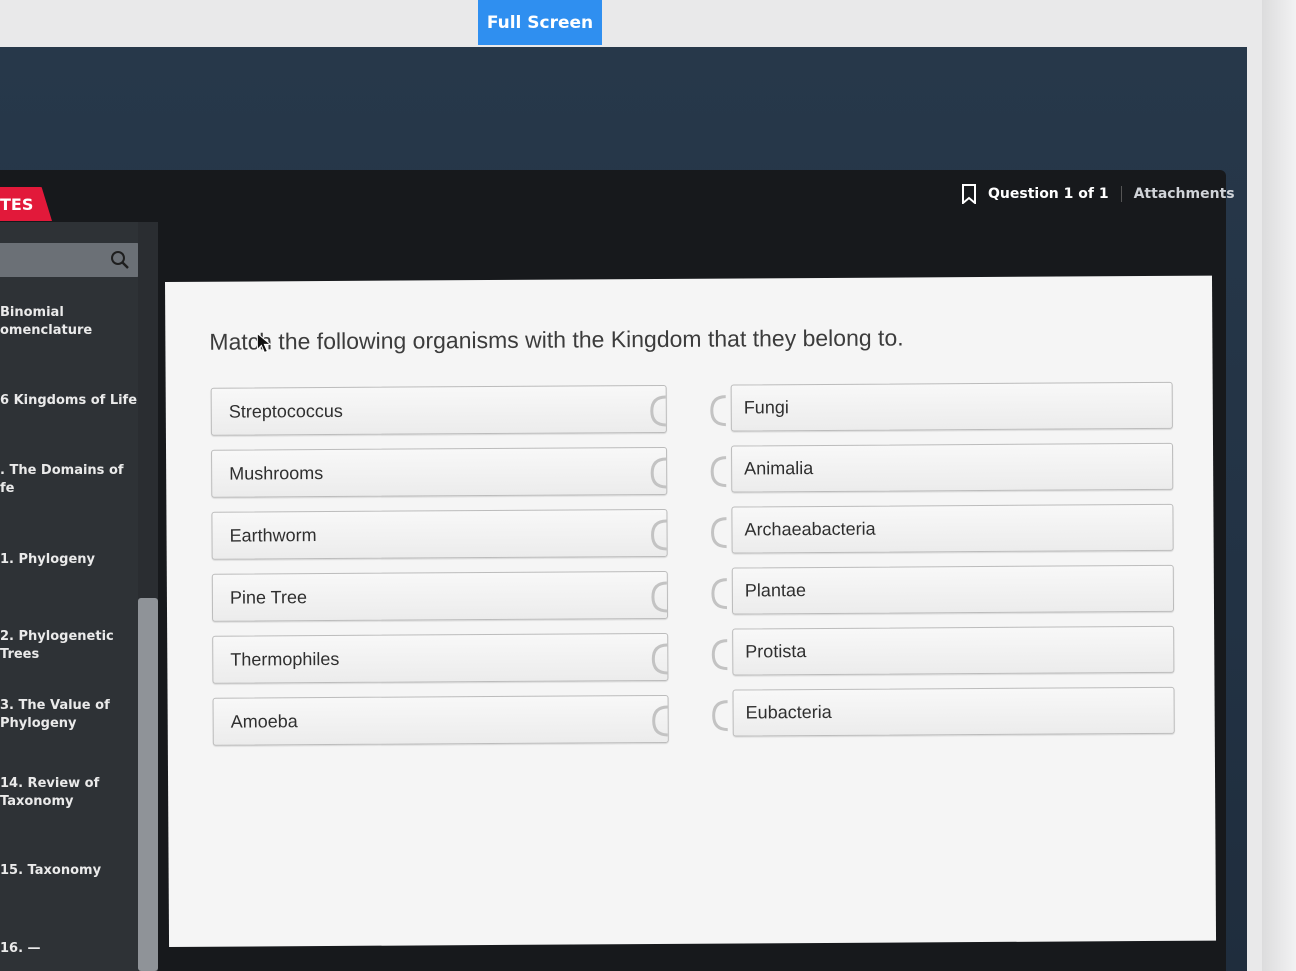 This screenshot has width=1296, height=971. What do you see at coordinates (70, 401) in the screenshot?
I see `sidebar-item-6-kingdoms: 6 Kingdoms of Life` at bounding box center [70, 401].